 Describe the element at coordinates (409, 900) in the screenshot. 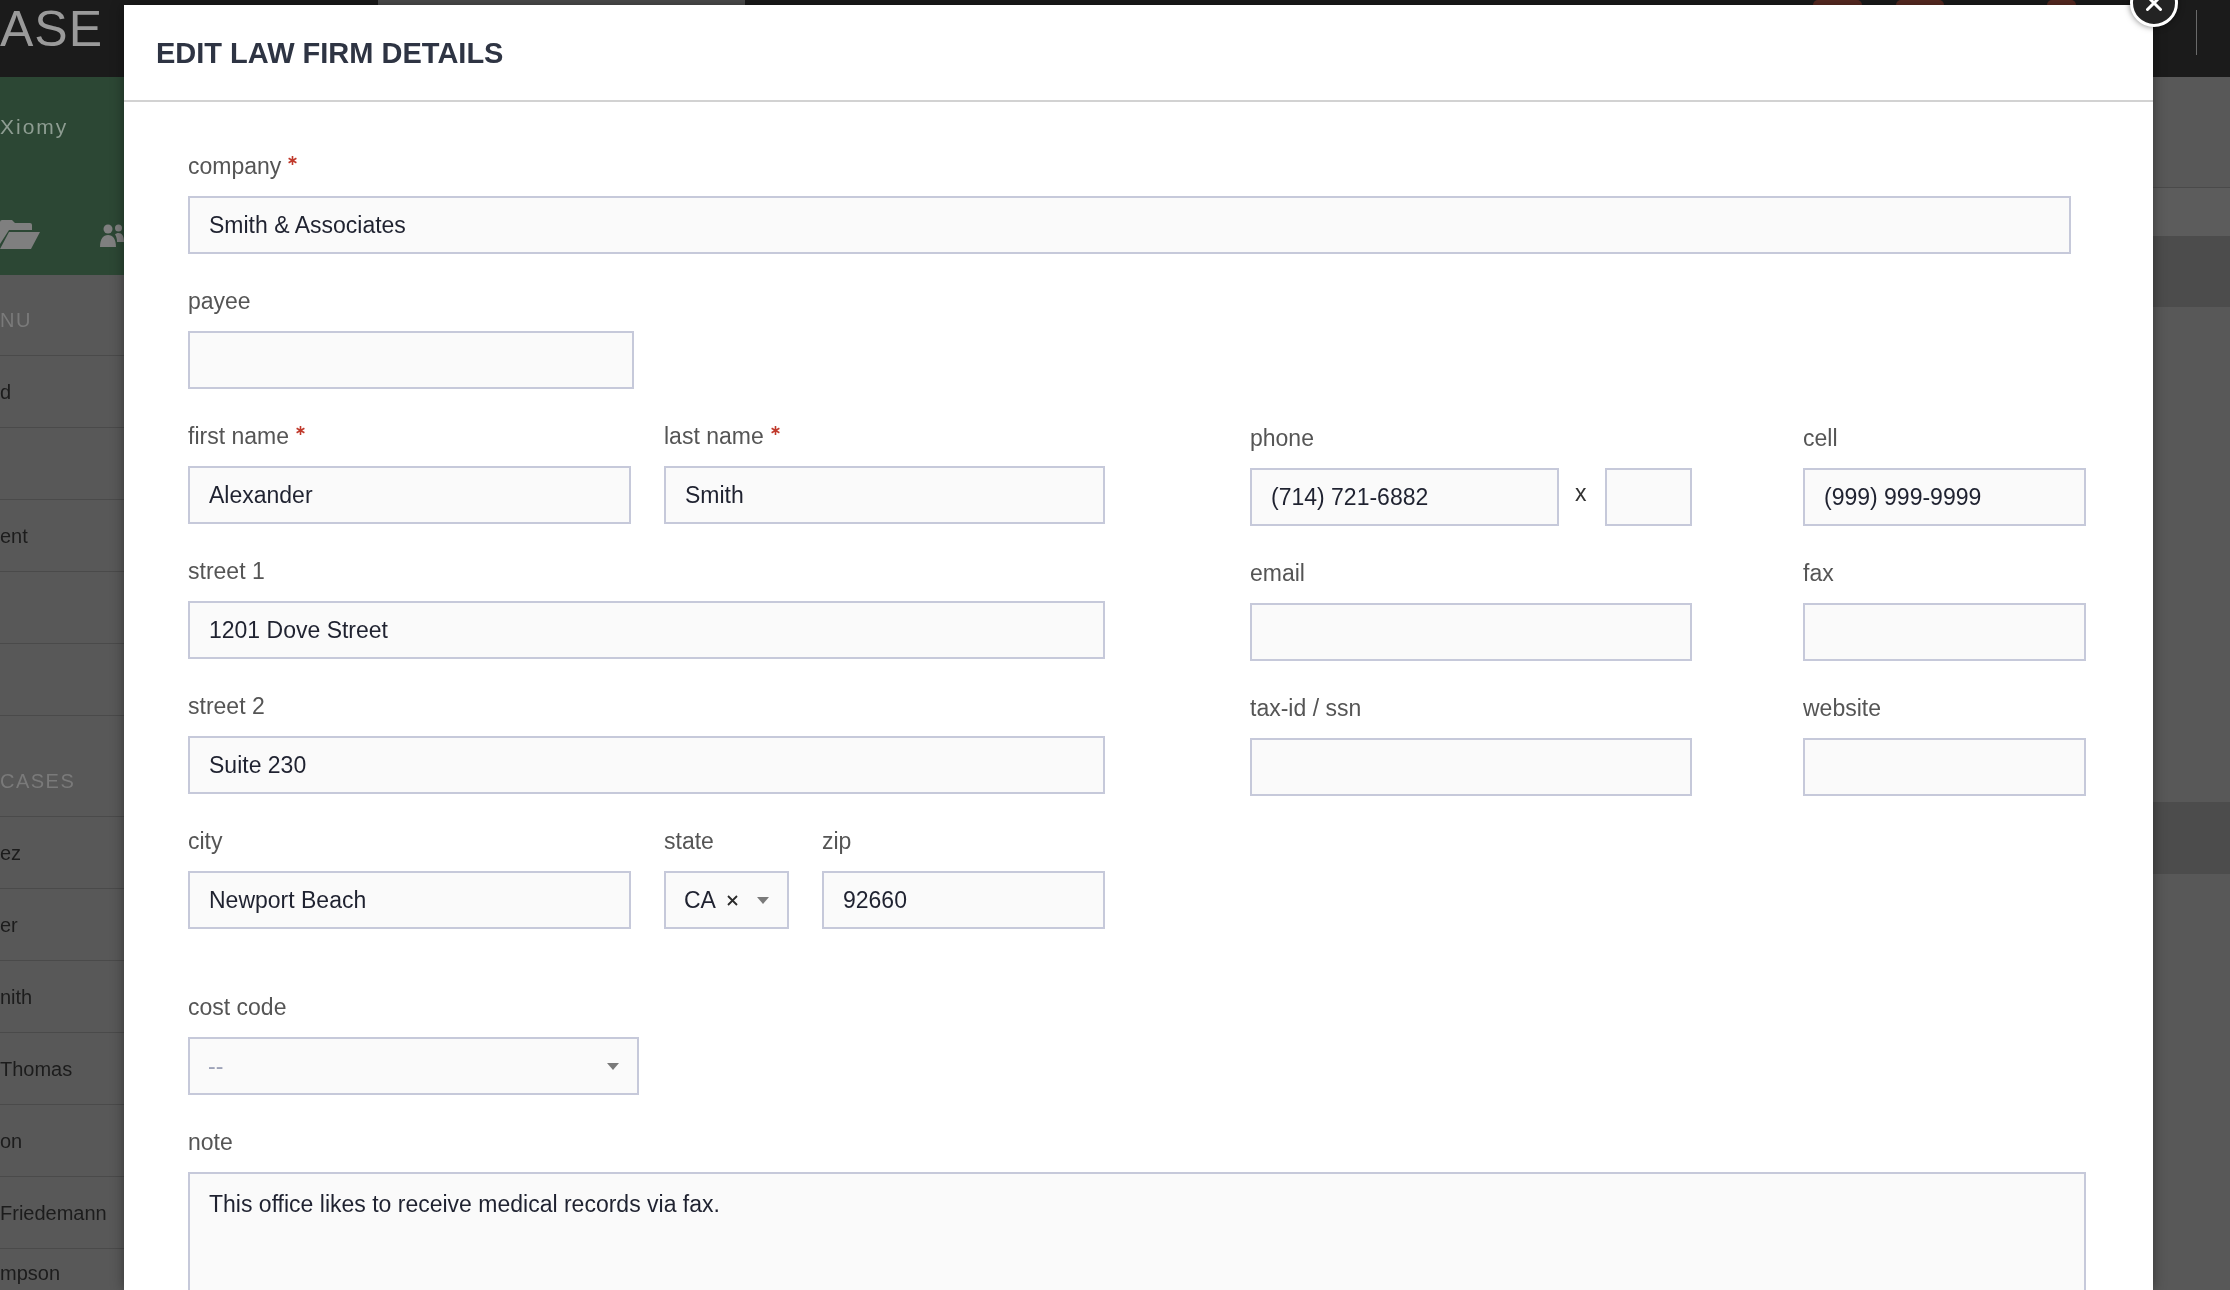

I see `text-field: Newport Beach` at that location.